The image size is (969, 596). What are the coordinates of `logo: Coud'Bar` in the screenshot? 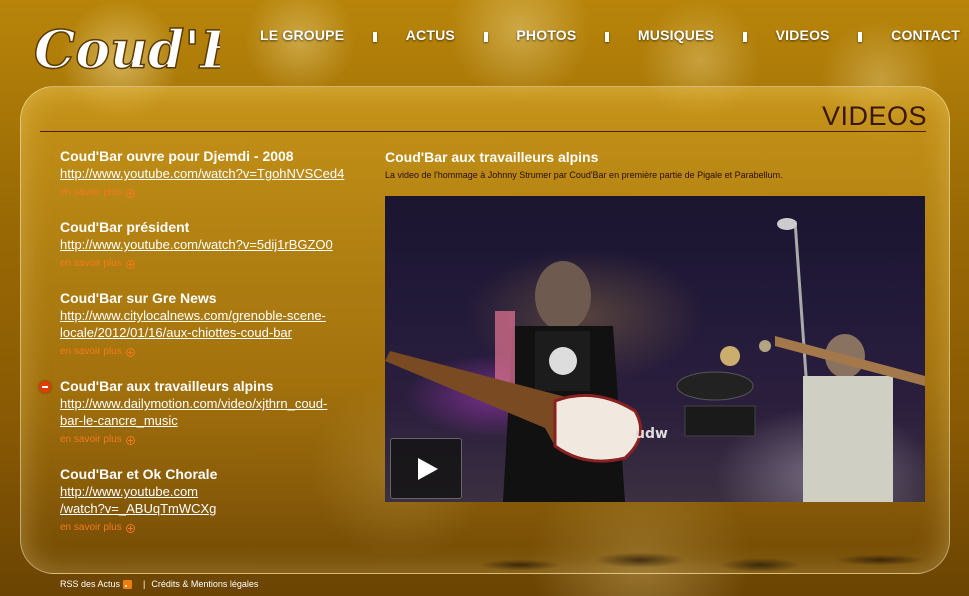 It's located at (169, 46).